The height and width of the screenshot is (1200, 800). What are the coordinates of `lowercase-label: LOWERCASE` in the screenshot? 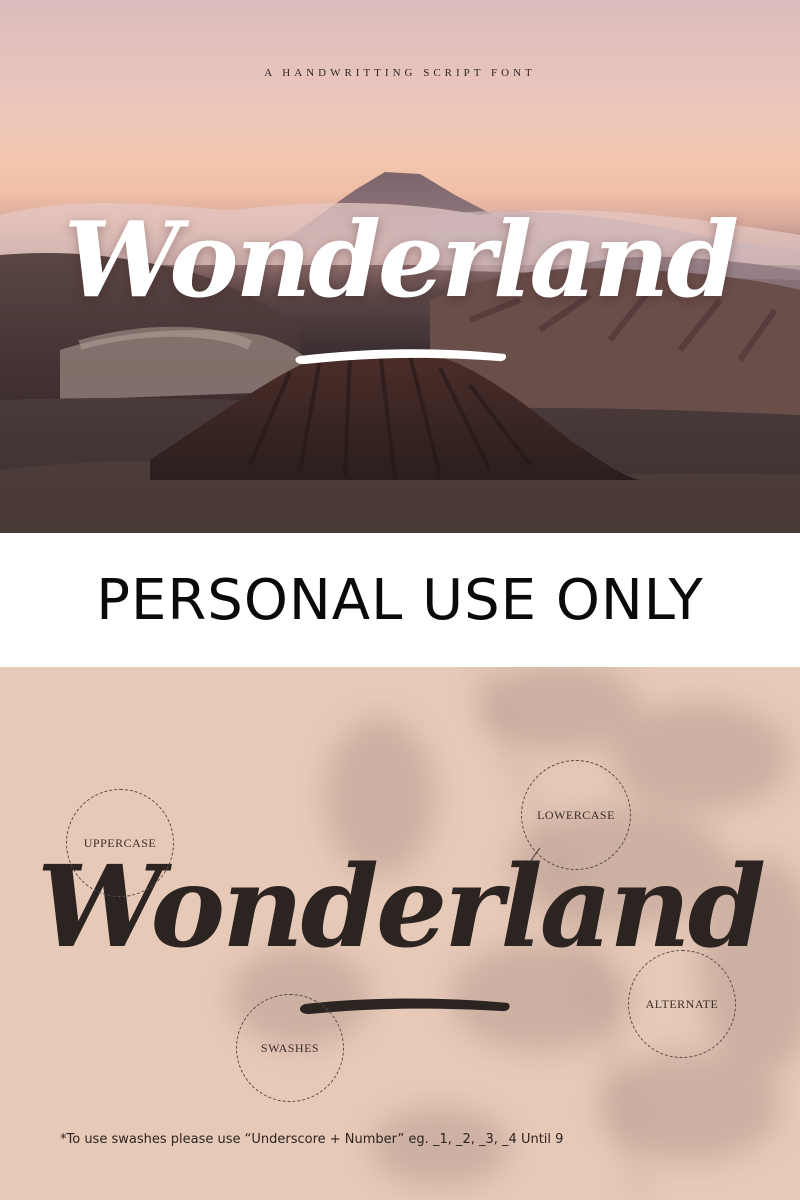 It's located at (576, 814).